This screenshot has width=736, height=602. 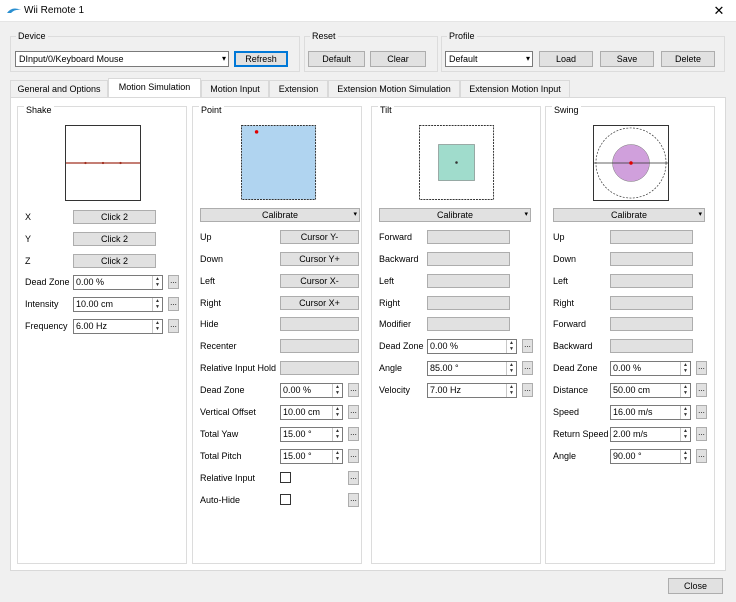 I want to click on profile-select: Default ▾, so click(x=489, y=59).